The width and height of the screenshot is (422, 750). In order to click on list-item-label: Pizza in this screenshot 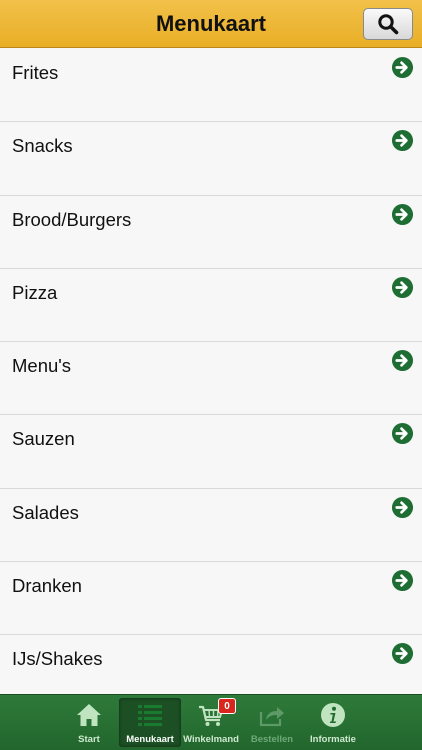, I will do `click(35, 292)`.